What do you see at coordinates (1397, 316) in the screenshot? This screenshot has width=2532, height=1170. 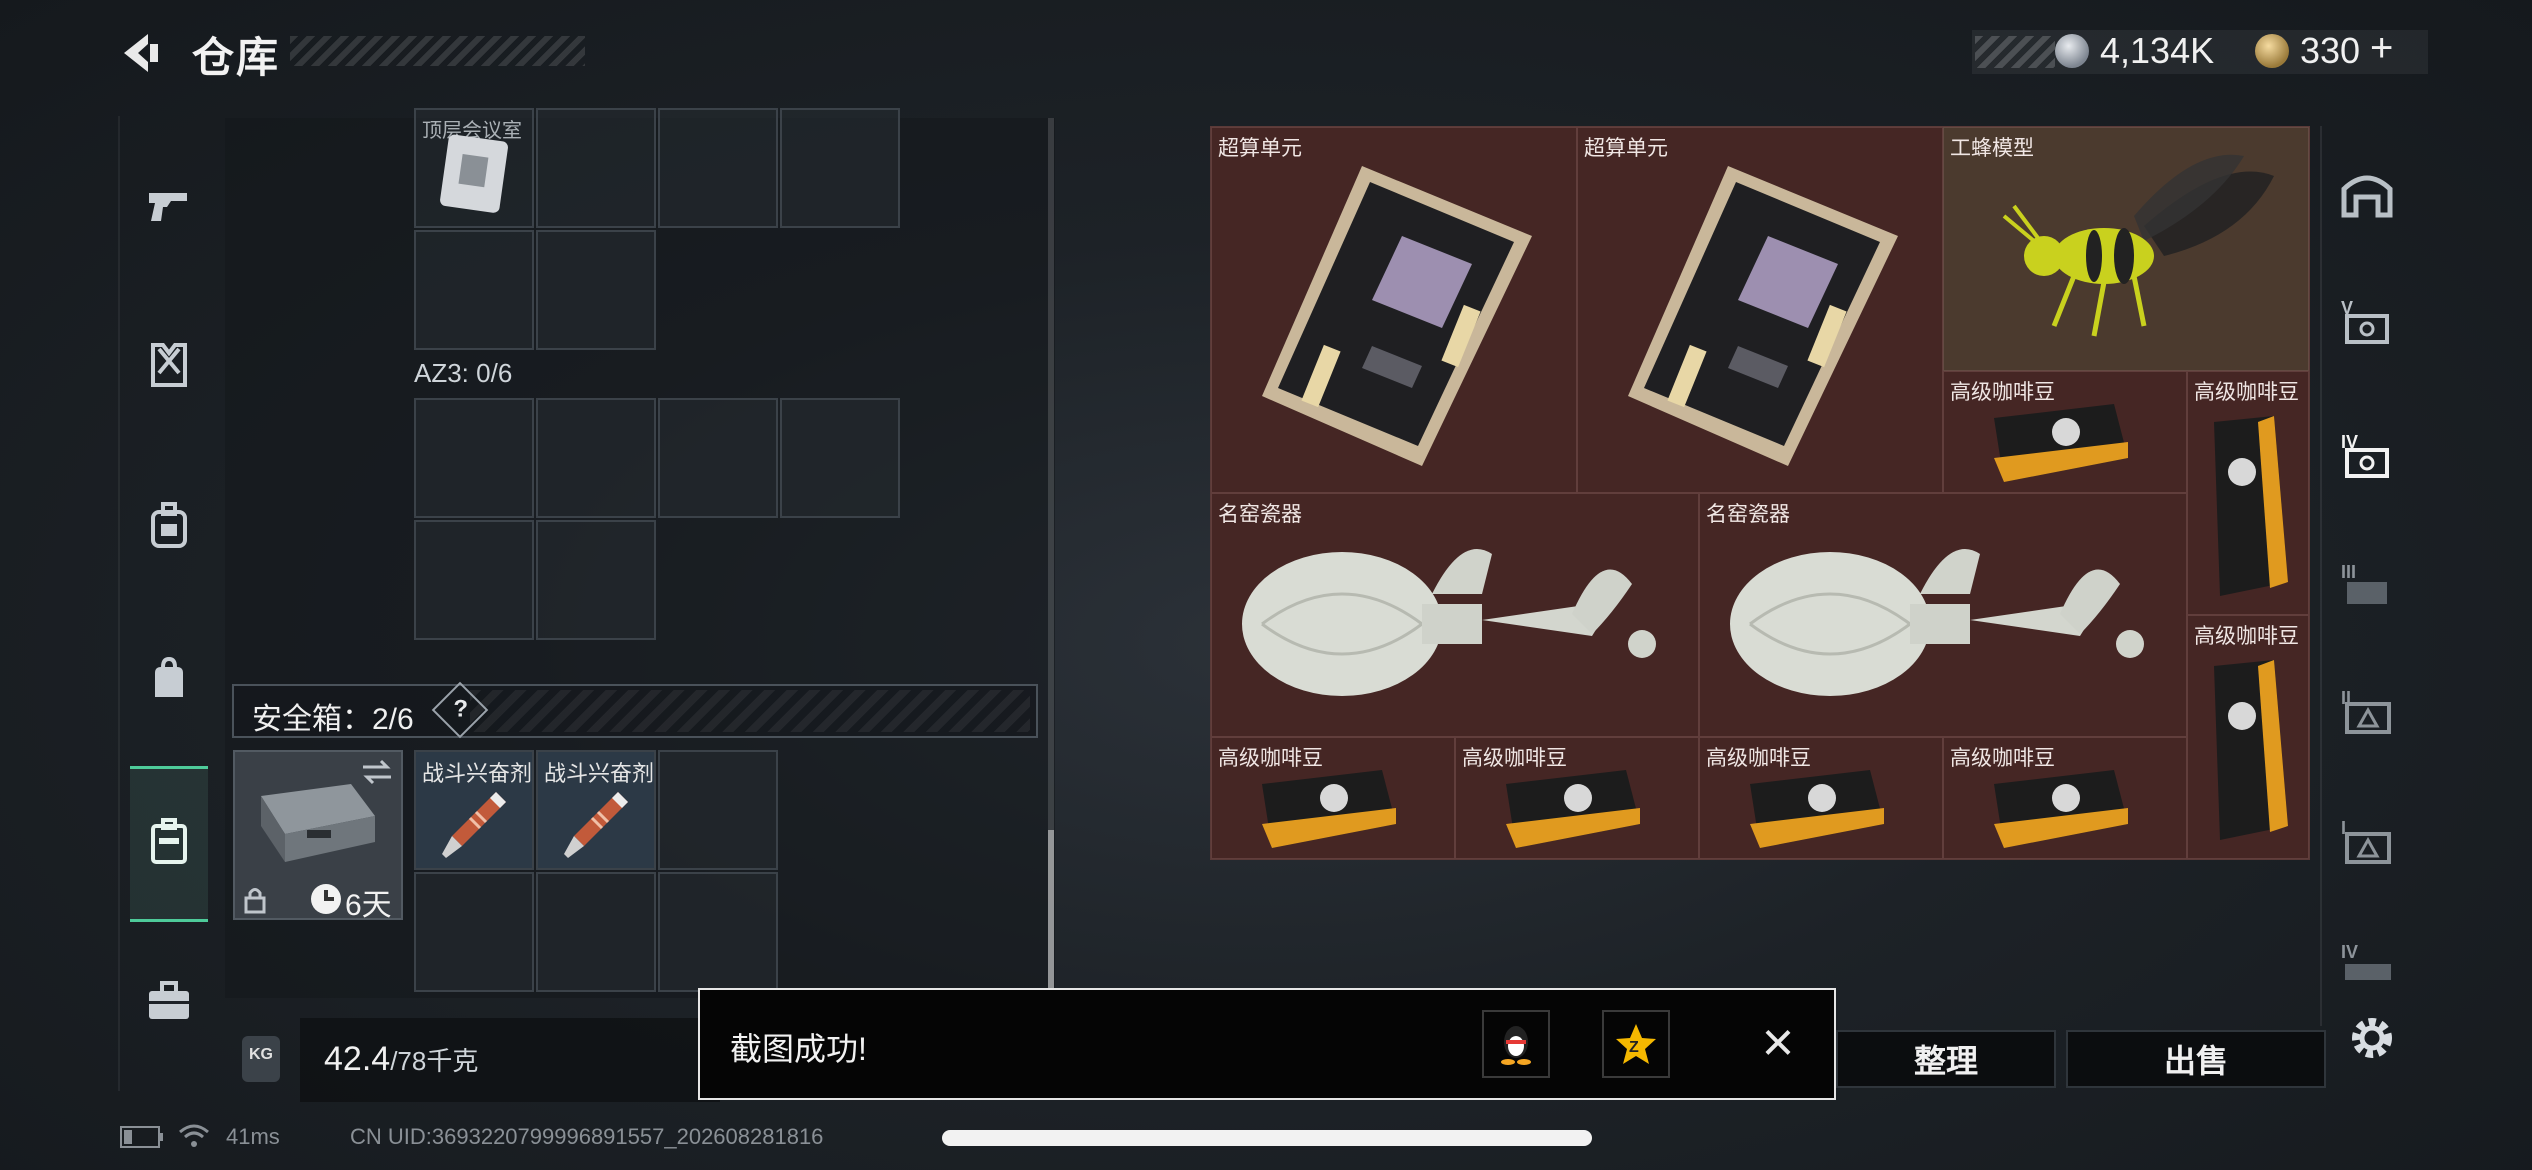 I see `compute-unit-icon` at bounding box center [1397, 316].